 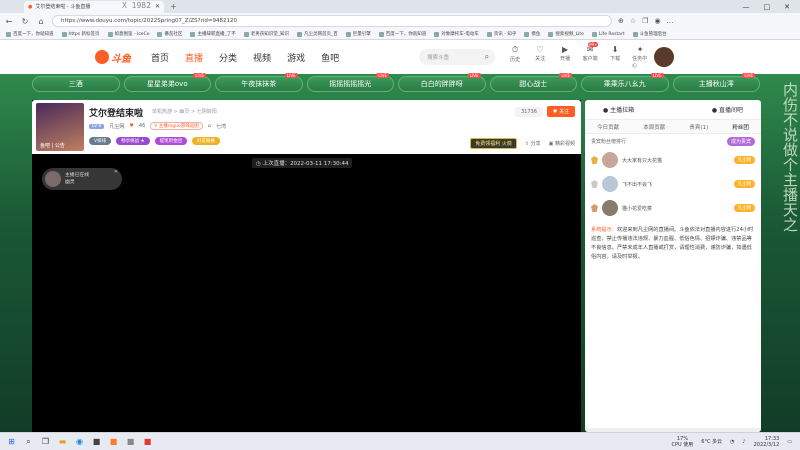 I want to click on close-window-button: ✕, so click(x=787, y=7).